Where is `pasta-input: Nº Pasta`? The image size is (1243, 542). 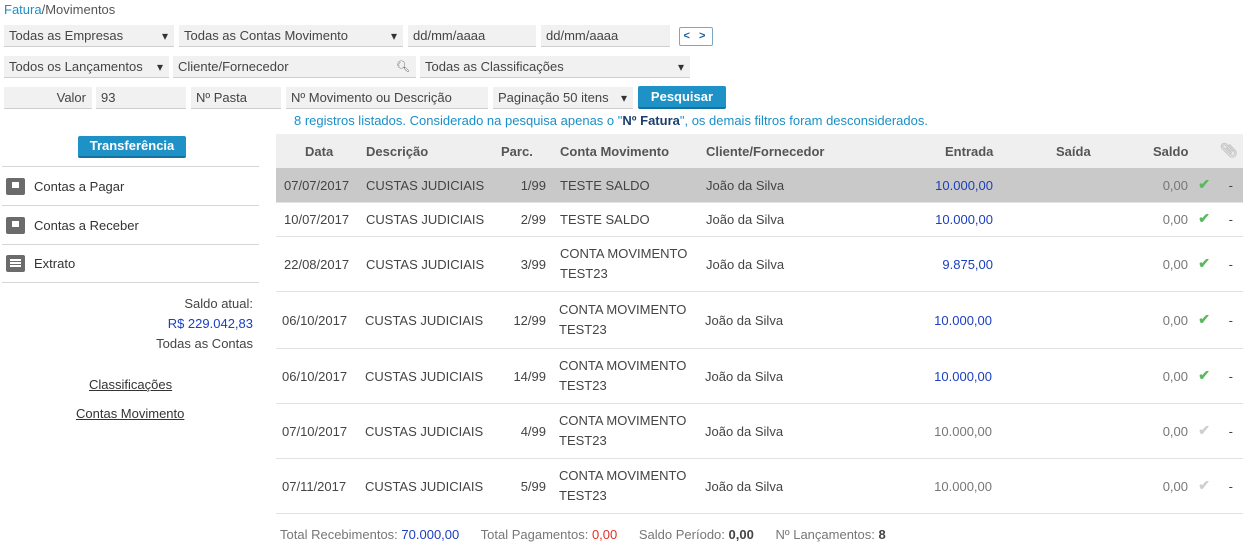 pasta-input: Nº Pasta is located at coordinates (236, 98).